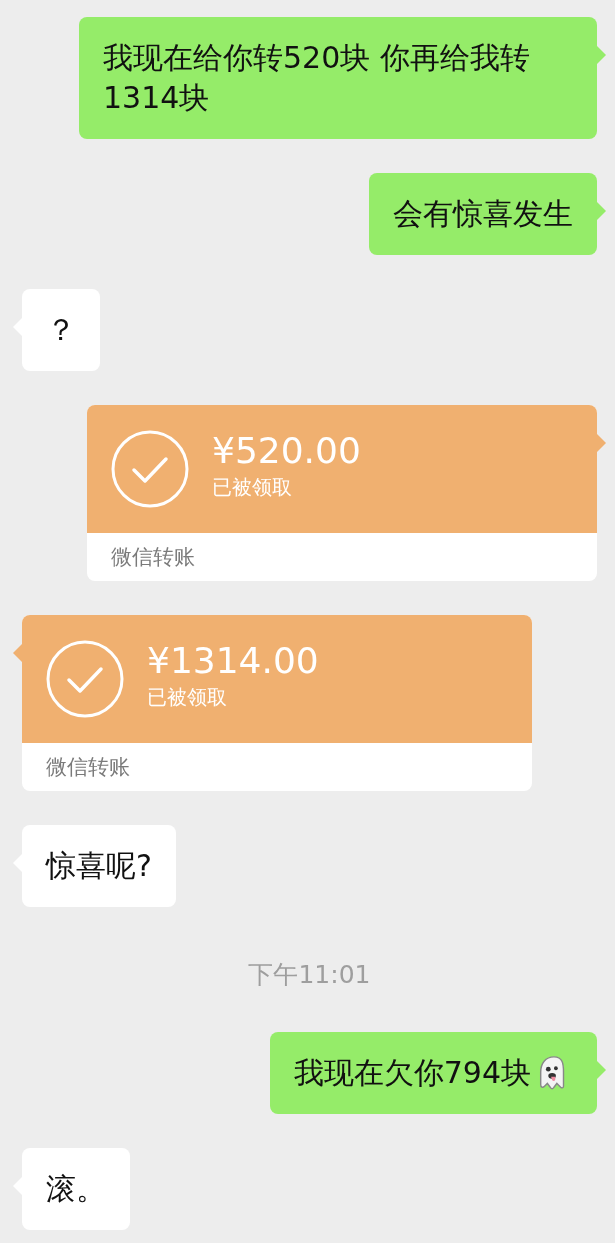  I want to click on message-bubble: ？, so click(61, 330).